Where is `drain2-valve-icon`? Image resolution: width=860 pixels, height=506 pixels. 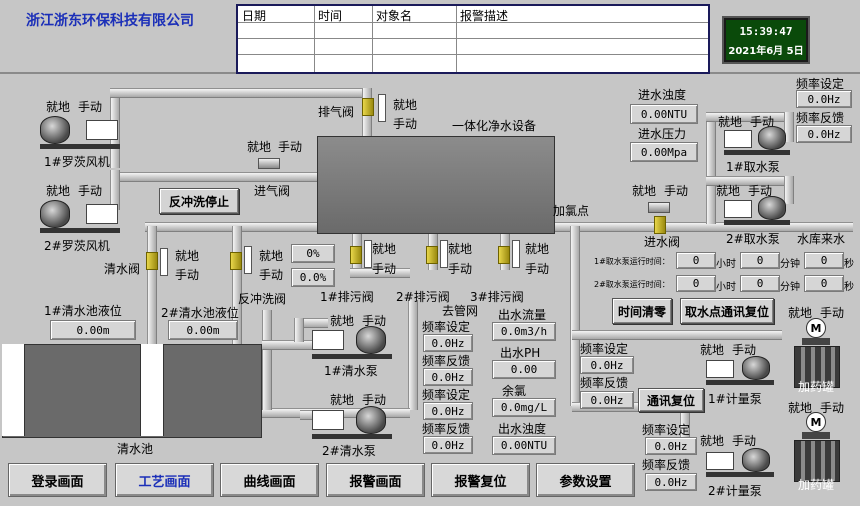
drain2-valve-icon is located at coordinates (432, 255).